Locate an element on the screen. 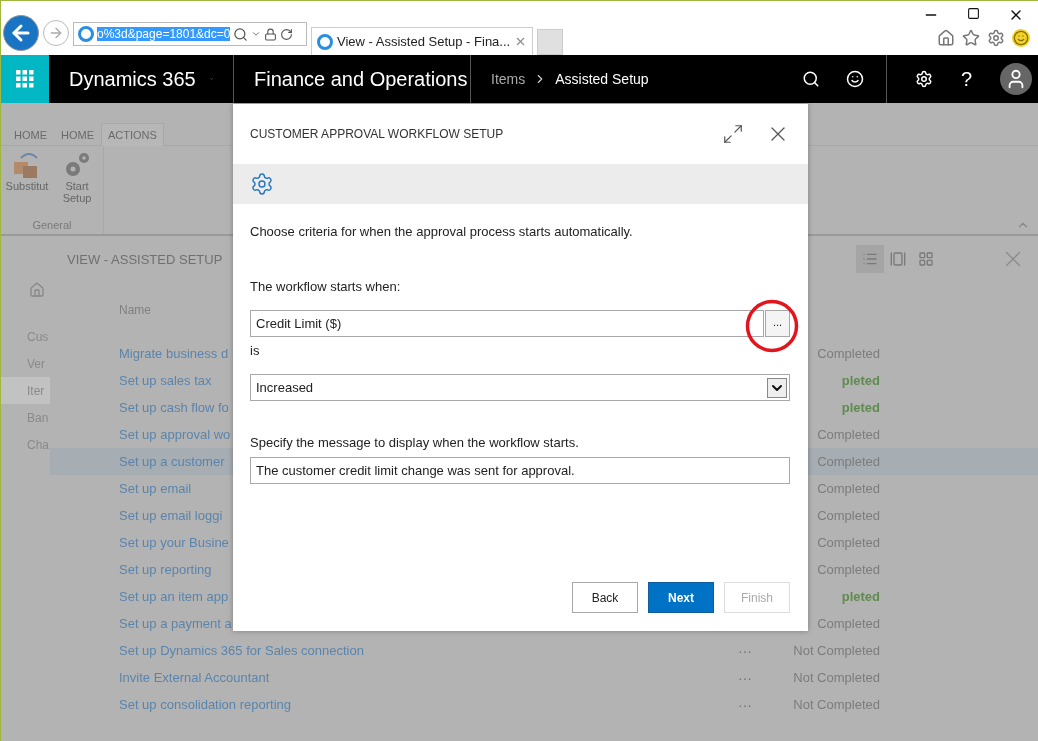 This screenshot has width=1038, height=741. dialog-button: Next is located at coordinates (681, 597).